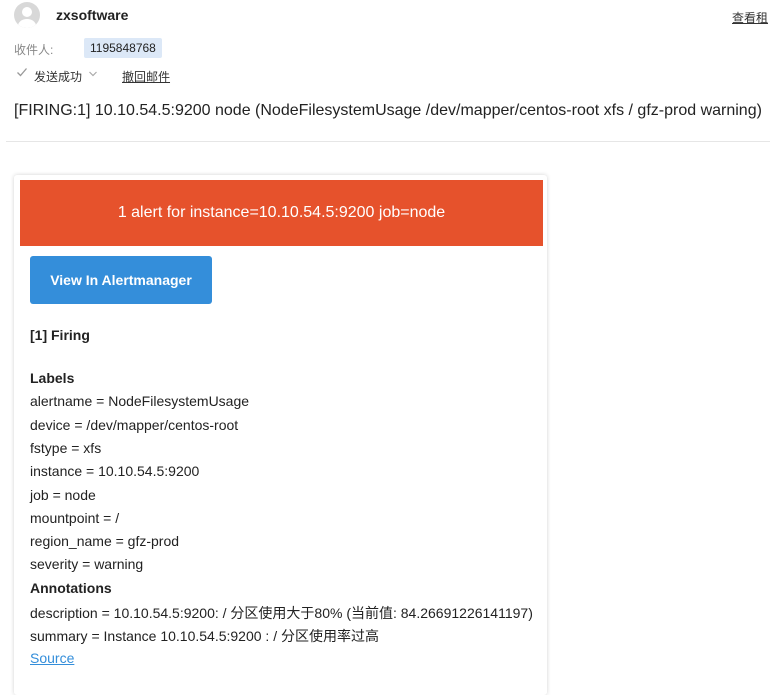  What do you see at coordinates (75, 518) in the screenshot?
I see `label-line: mountpoint = /` at bounding box center [75, 518].